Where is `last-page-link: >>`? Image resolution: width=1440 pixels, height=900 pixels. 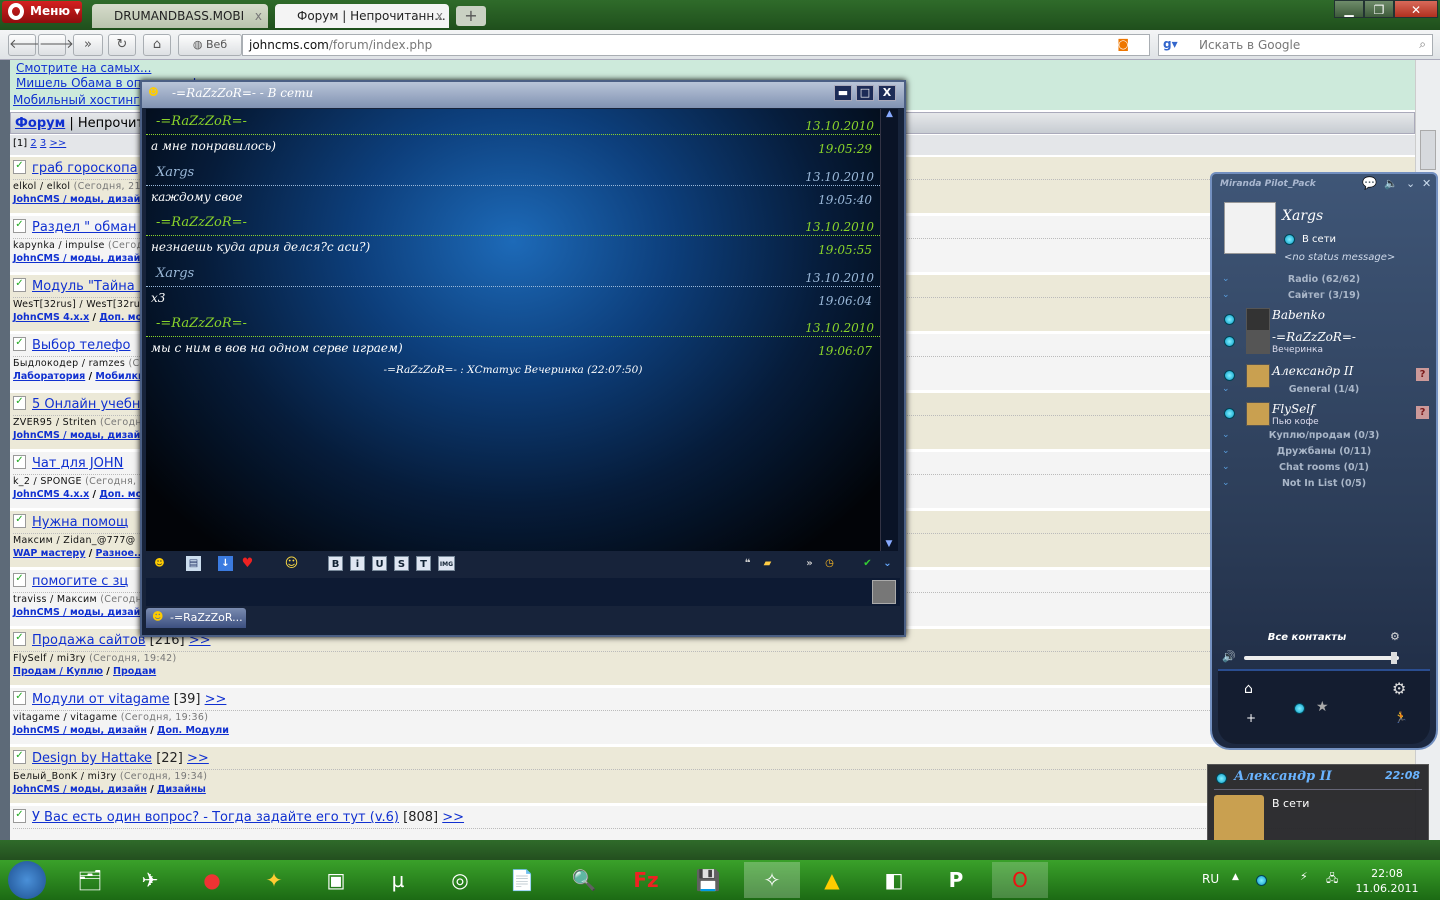
last-page-link: >> is located at coordinates (216, 699).